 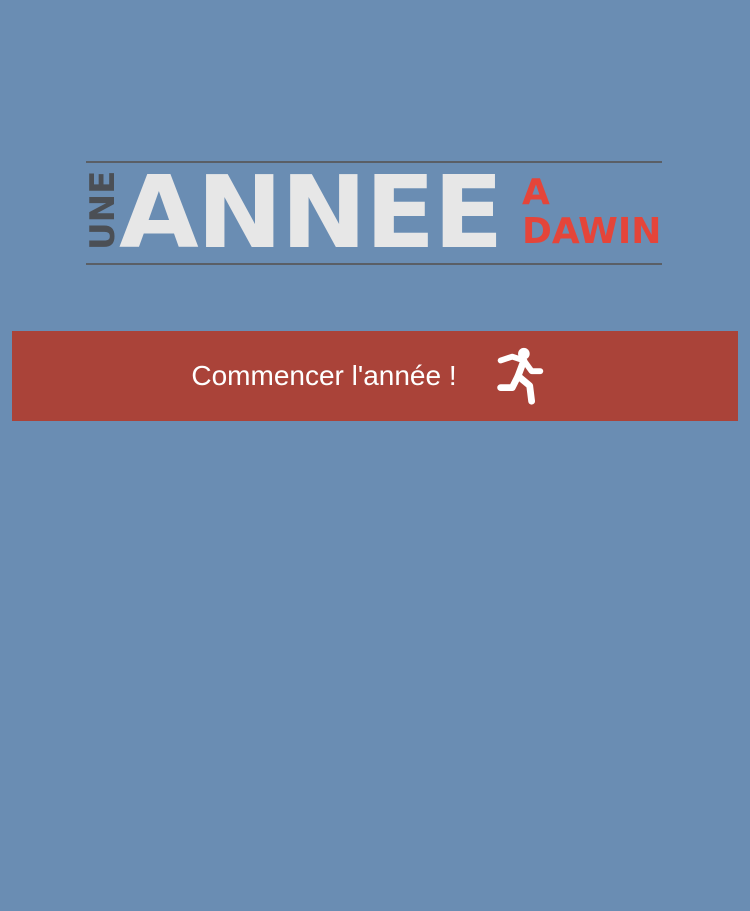 I want to click on logo-a-text: A, so click(x=536, y=192).